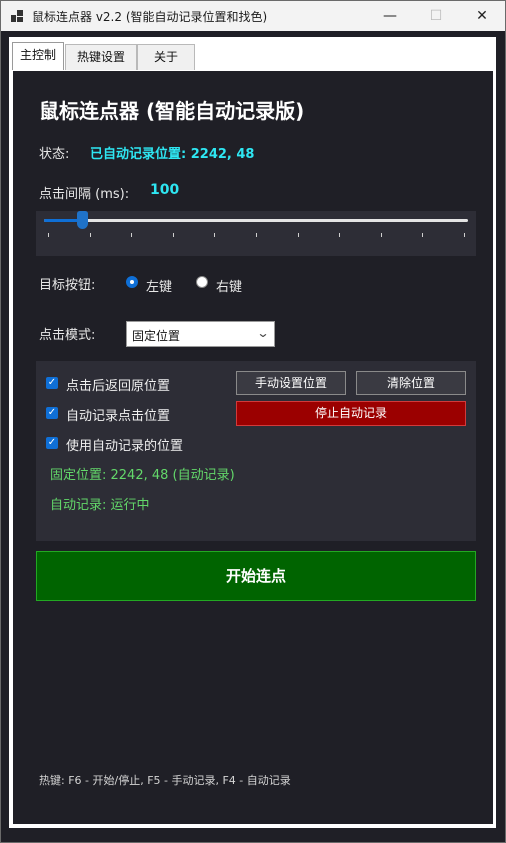  Describe the element at coordinates (54, 154) in the screenshot. I see `status-label: 状态:` at that location.